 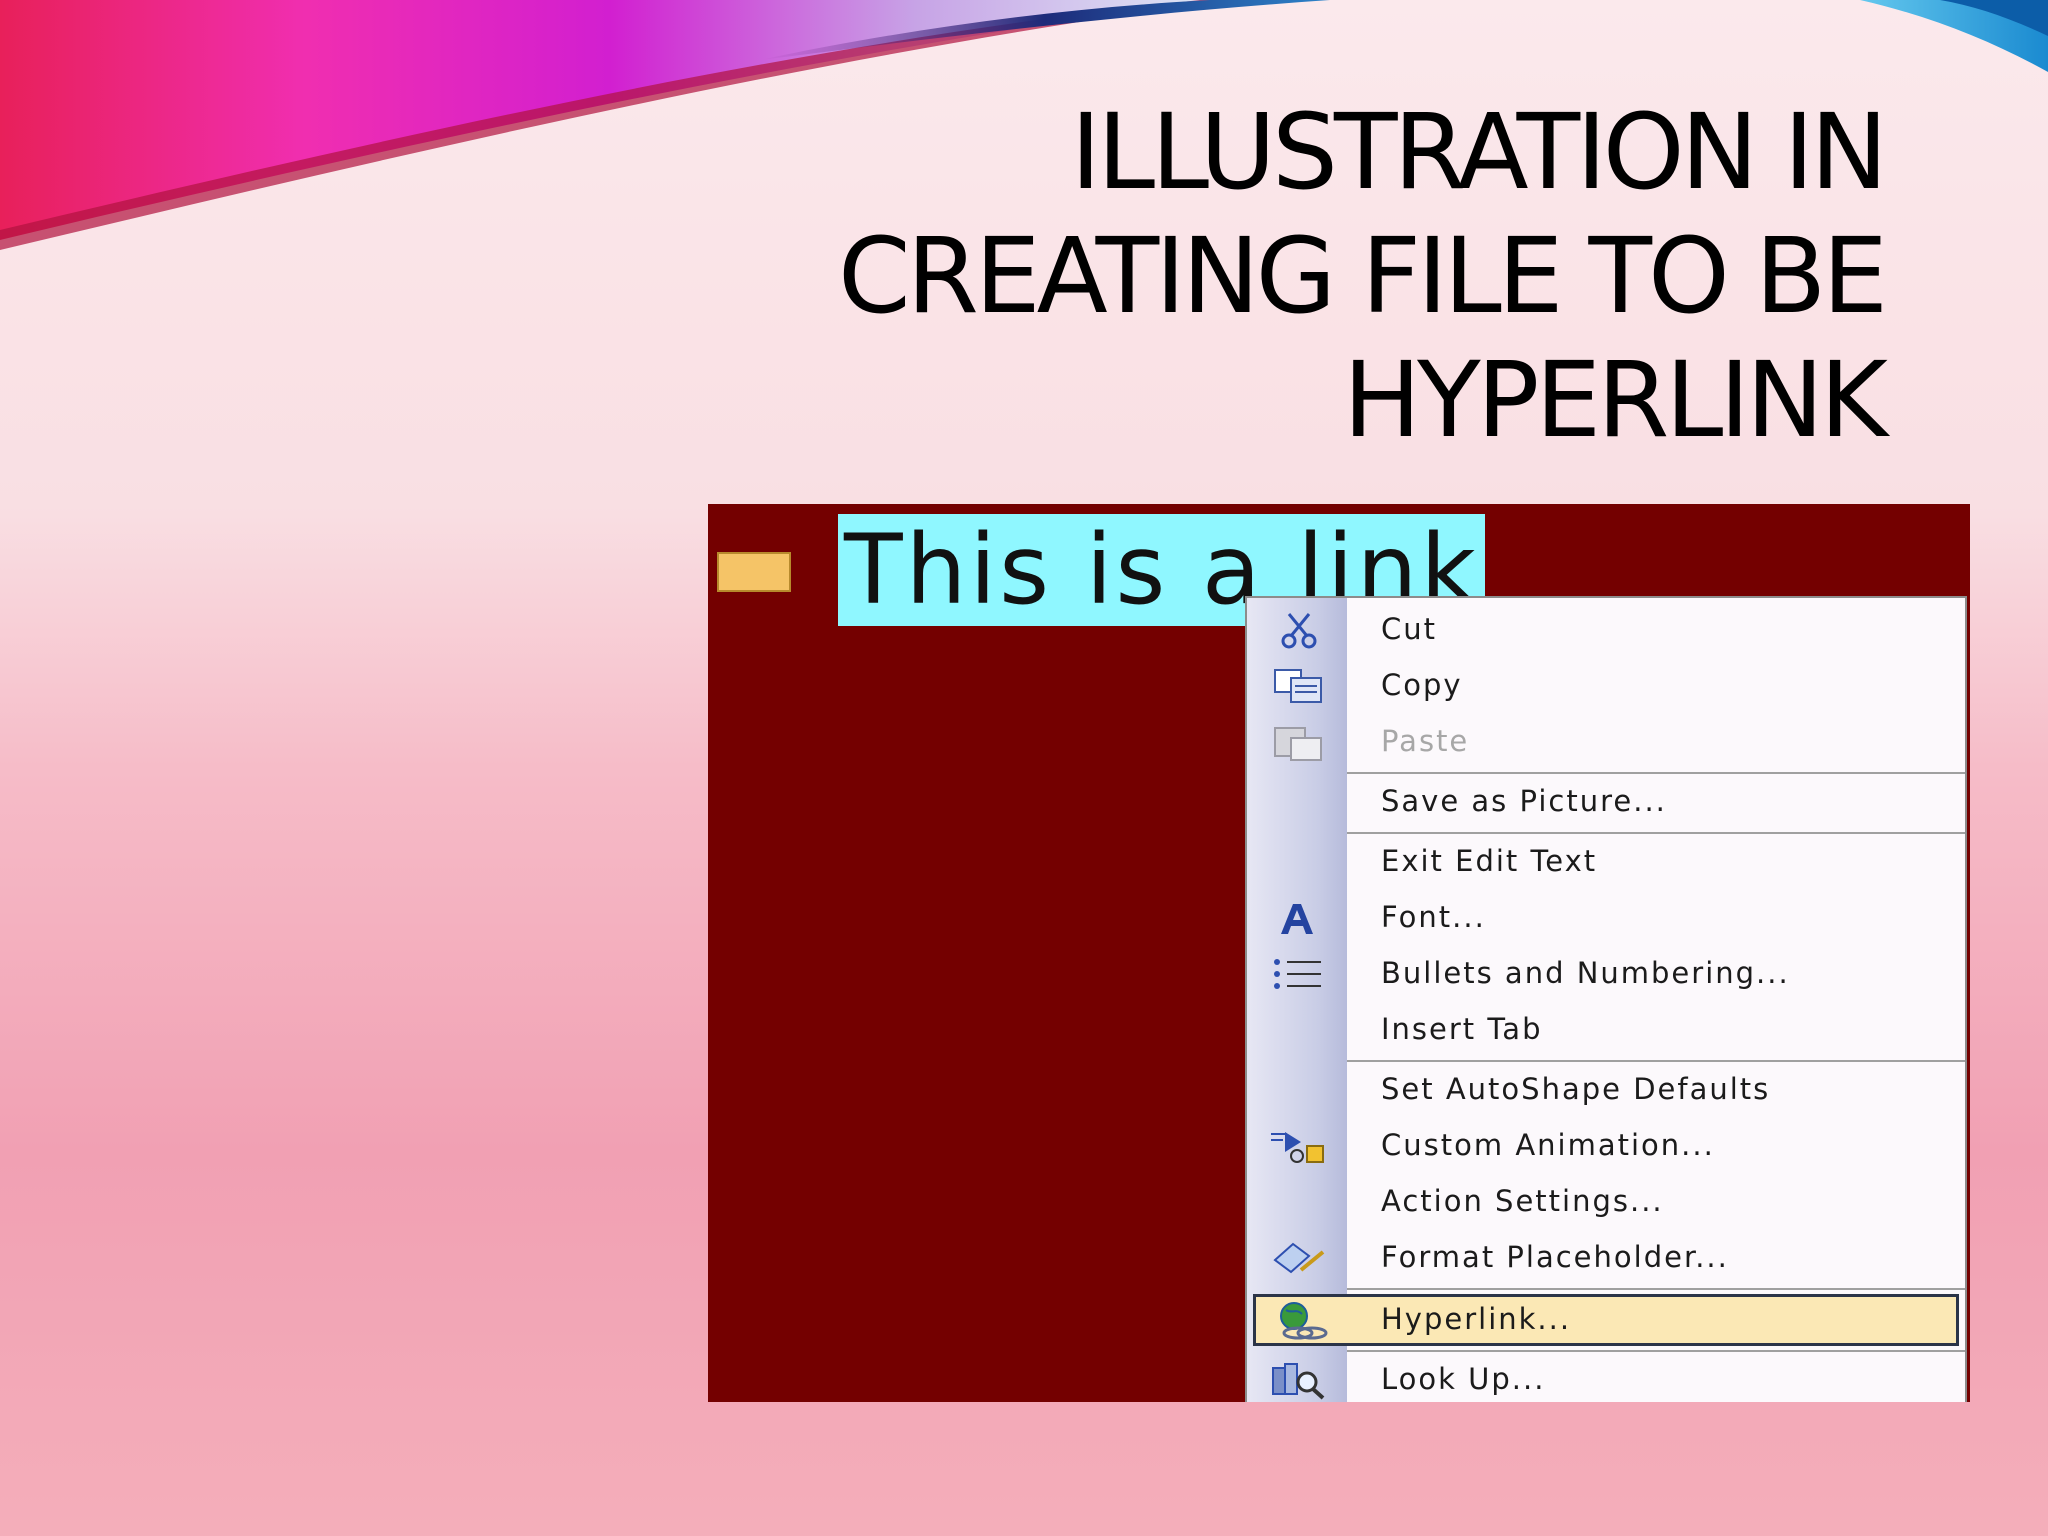 I want to click on menu-item-label: Exit Edit Text, so click(x=1489, y=861).